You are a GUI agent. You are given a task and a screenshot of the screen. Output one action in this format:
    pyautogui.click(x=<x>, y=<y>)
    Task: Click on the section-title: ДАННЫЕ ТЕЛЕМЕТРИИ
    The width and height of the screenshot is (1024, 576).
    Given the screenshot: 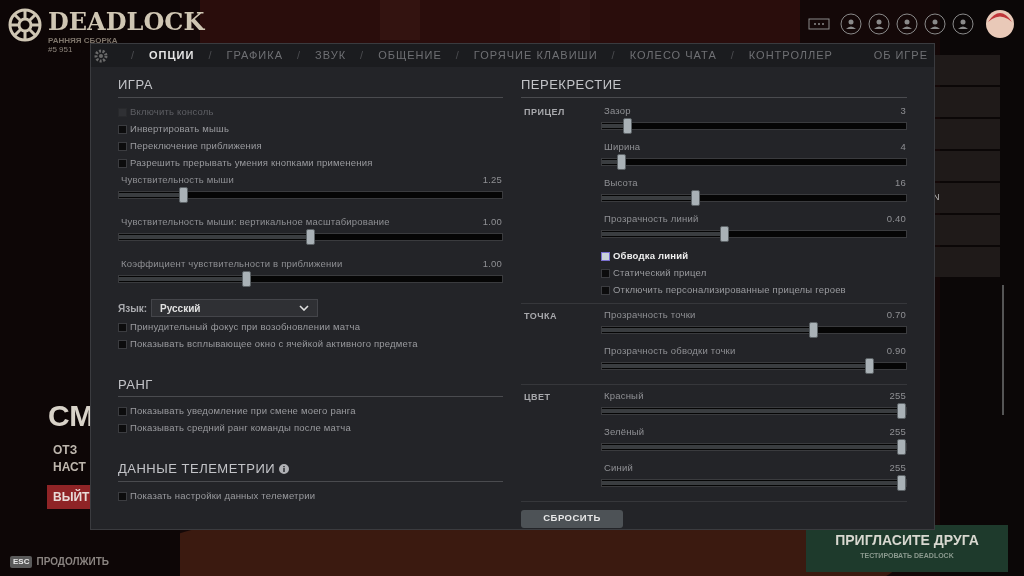 What is the action you would take?
    pyautogui.click(x=197, y=469)
    